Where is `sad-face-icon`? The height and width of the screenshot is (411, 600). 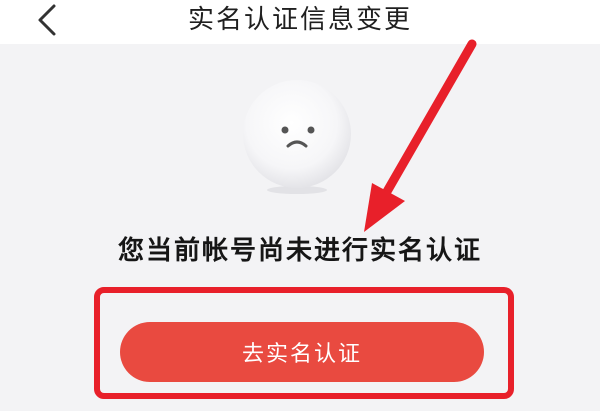
sad-face-icon is located at coordinates (297, 137).